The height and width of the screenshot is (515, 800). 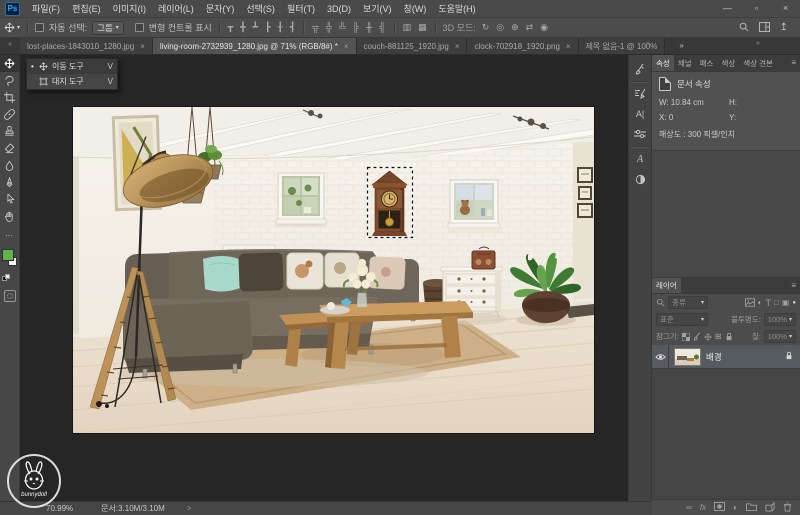 What do you see at coordinates (735, 507) in the screenshot?
I see `new-adjustment-layer-icon: ◐` at bounding box center [735, 507].